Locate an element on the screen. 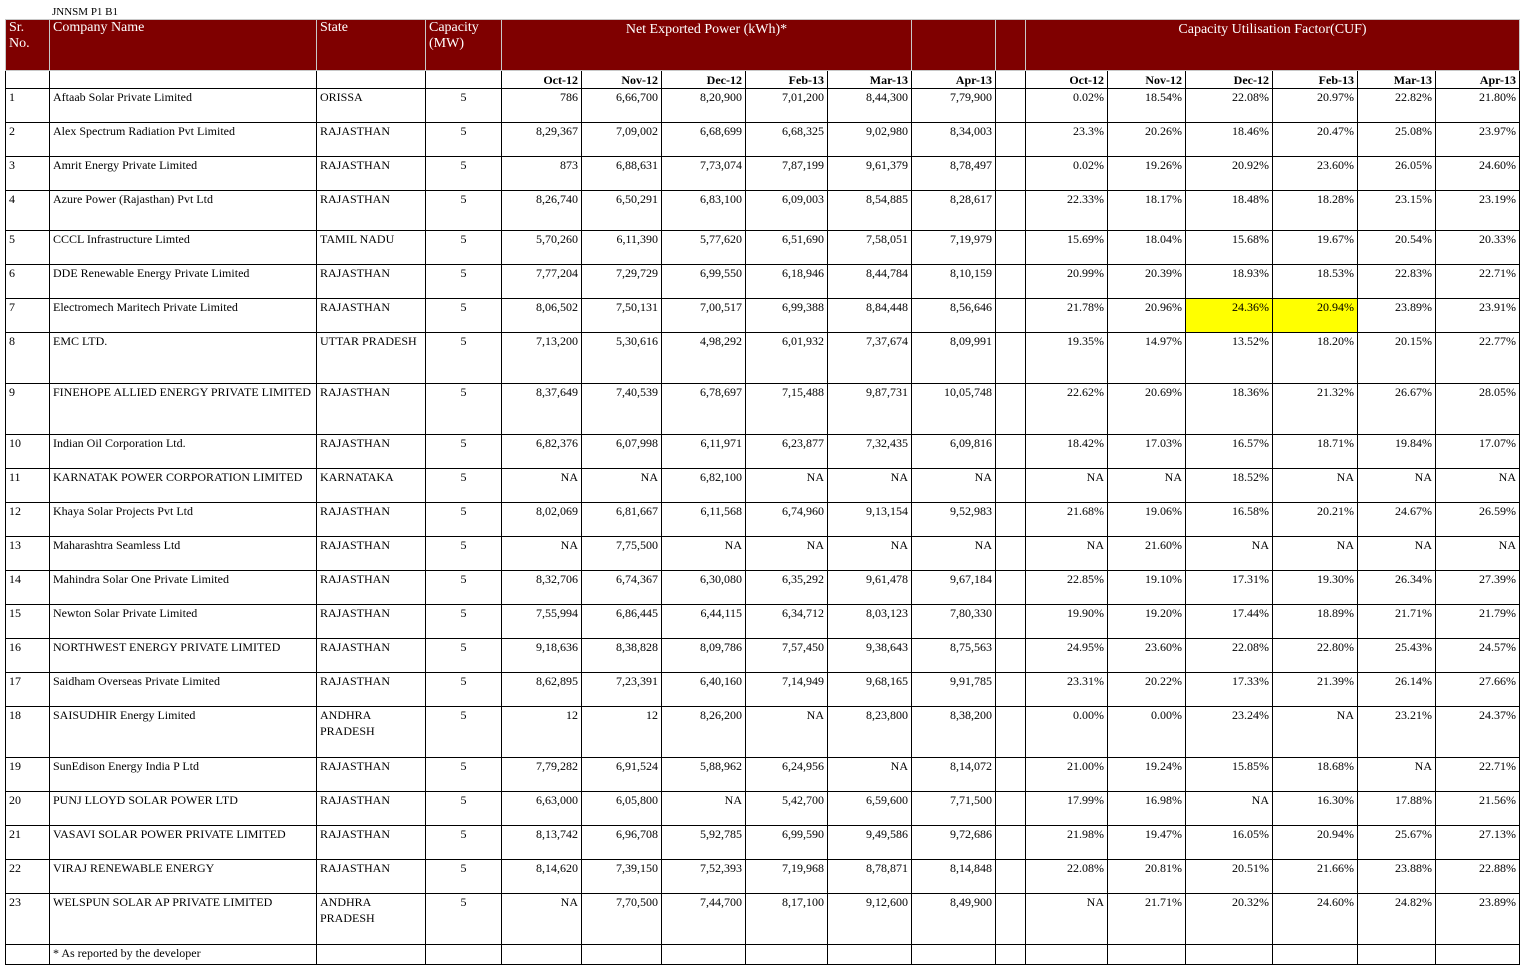  company-name-cell: Electromech Maritech Private Limited is located at coordinates (183, 315).